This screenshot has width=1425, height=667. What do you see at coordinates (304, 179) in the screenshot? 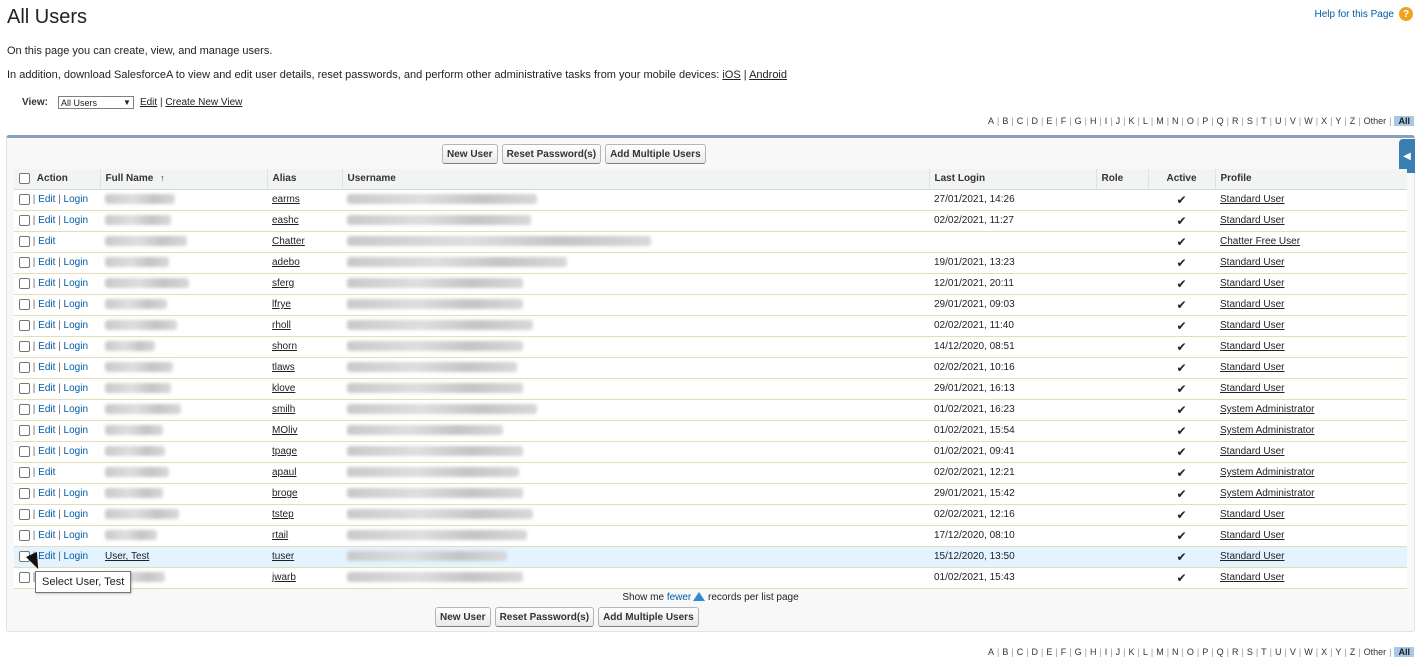
I see `header-alias: Alias` at bounding box center [304, 179].